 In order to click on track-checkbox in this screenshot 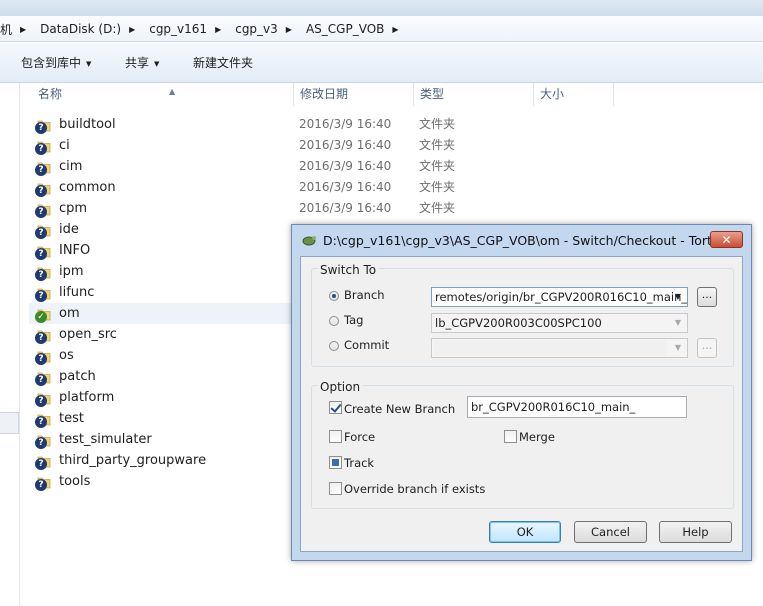, I will do `click(335, 462)`.